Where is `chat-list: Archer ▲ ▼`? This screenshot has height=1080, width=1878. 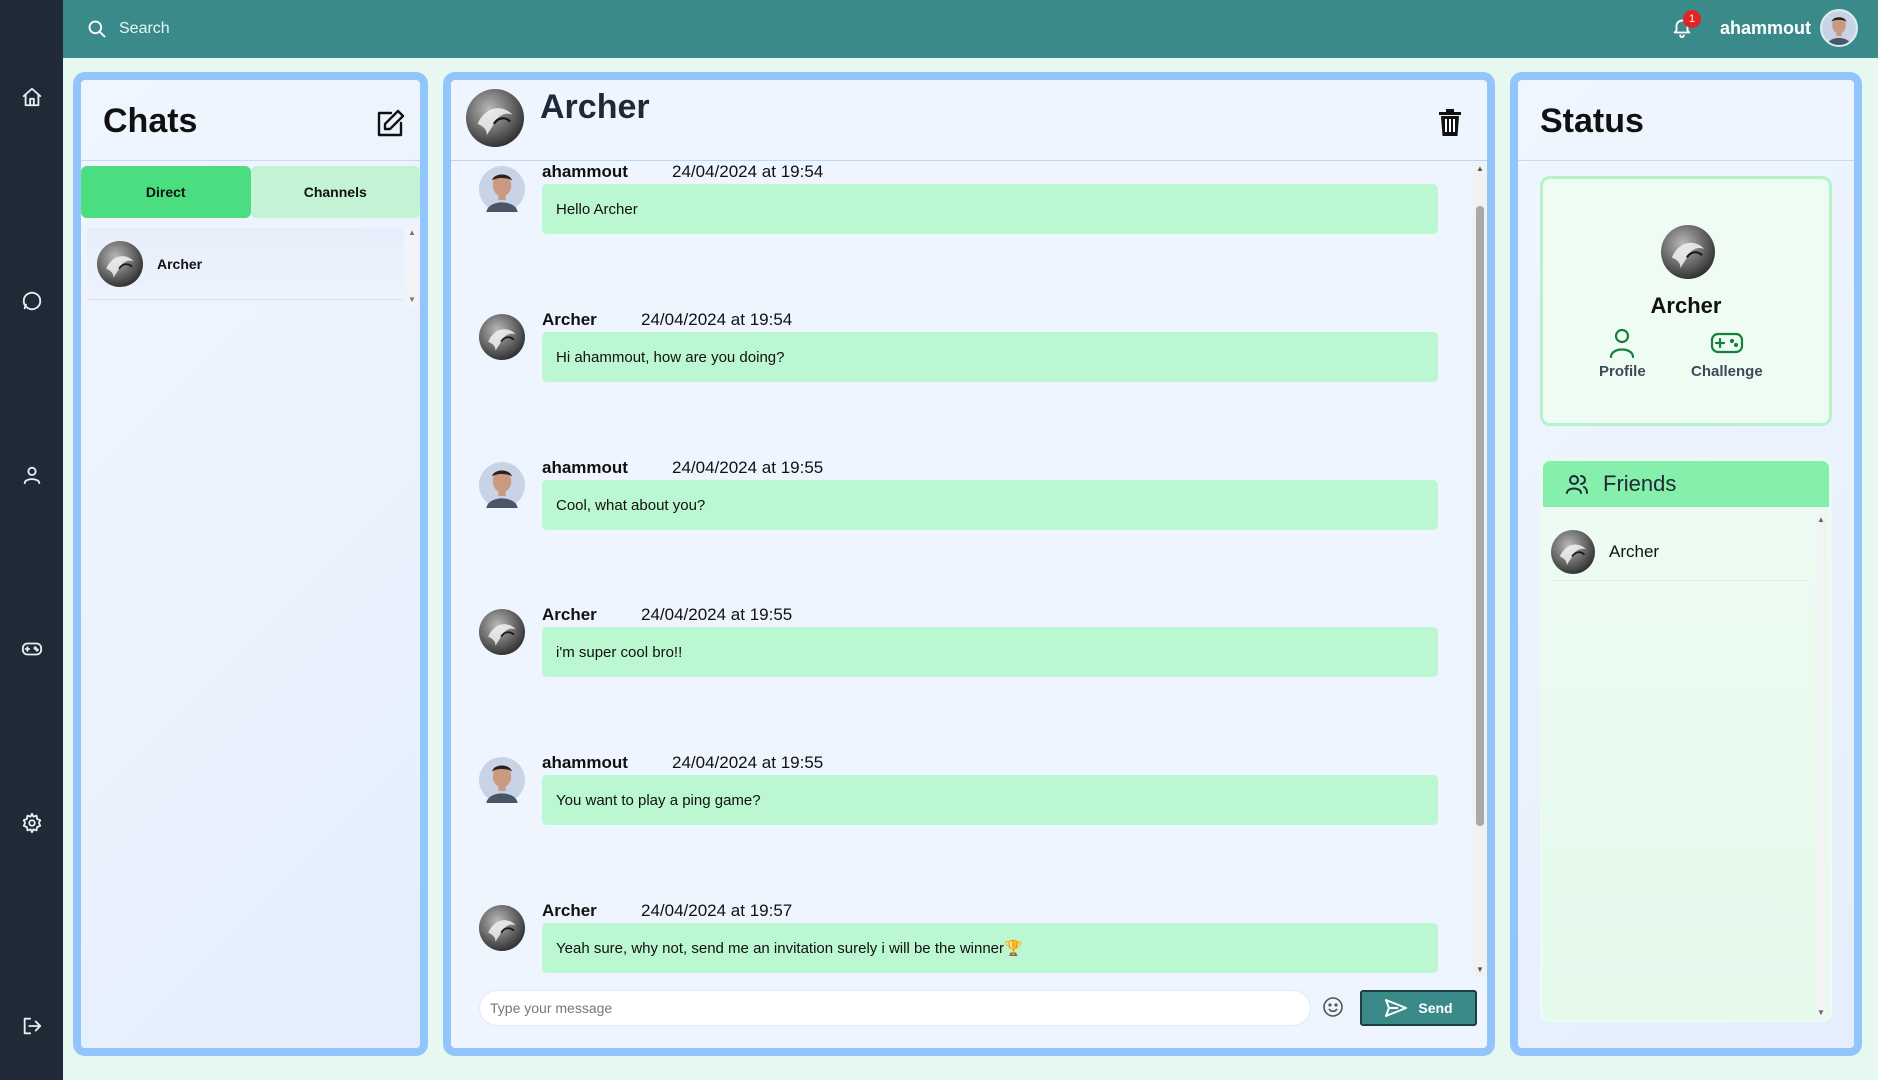 chat-list: Archer ▲ ▼ is located at coordinates (250, 264).